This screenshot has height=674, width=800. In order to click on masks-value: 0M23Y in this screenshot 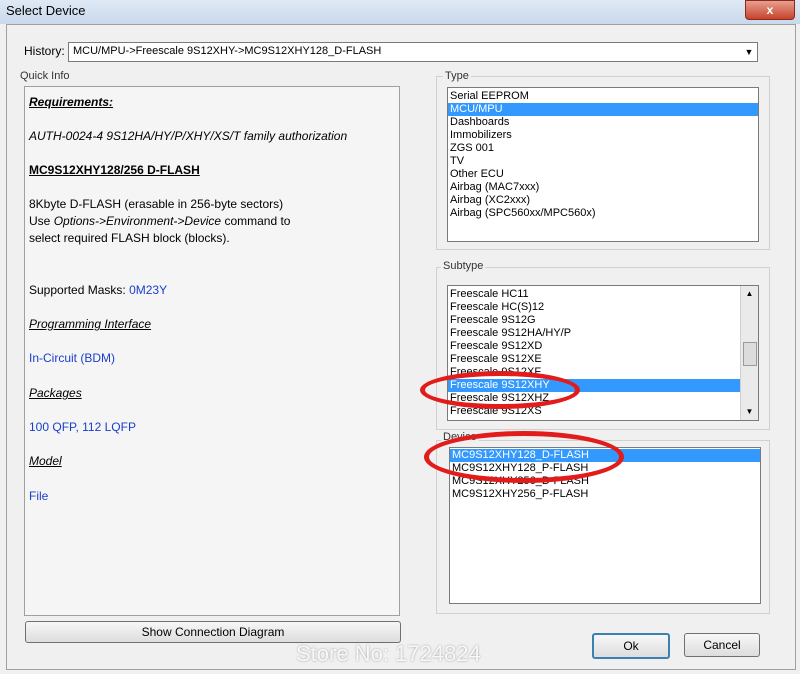, I will do `click(148, 290)`.